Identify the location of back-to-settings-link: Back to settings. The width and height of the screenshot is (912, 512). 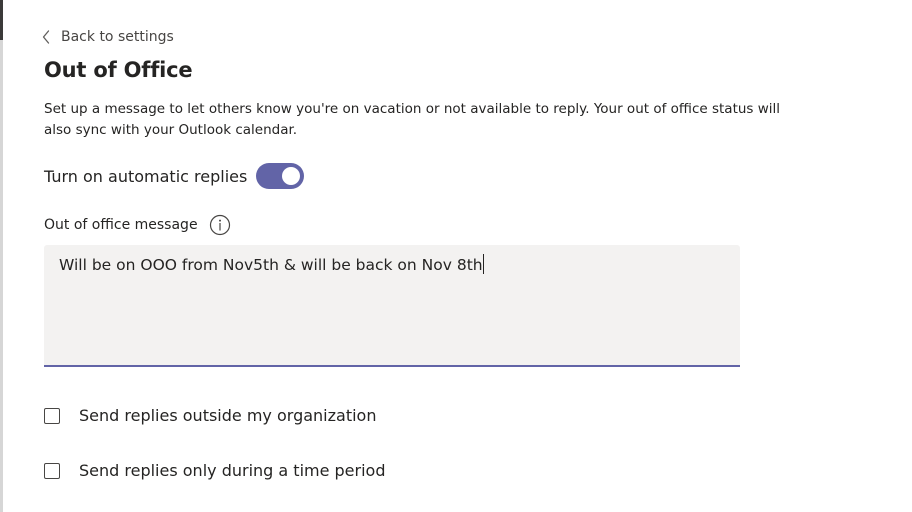
(108, 37).